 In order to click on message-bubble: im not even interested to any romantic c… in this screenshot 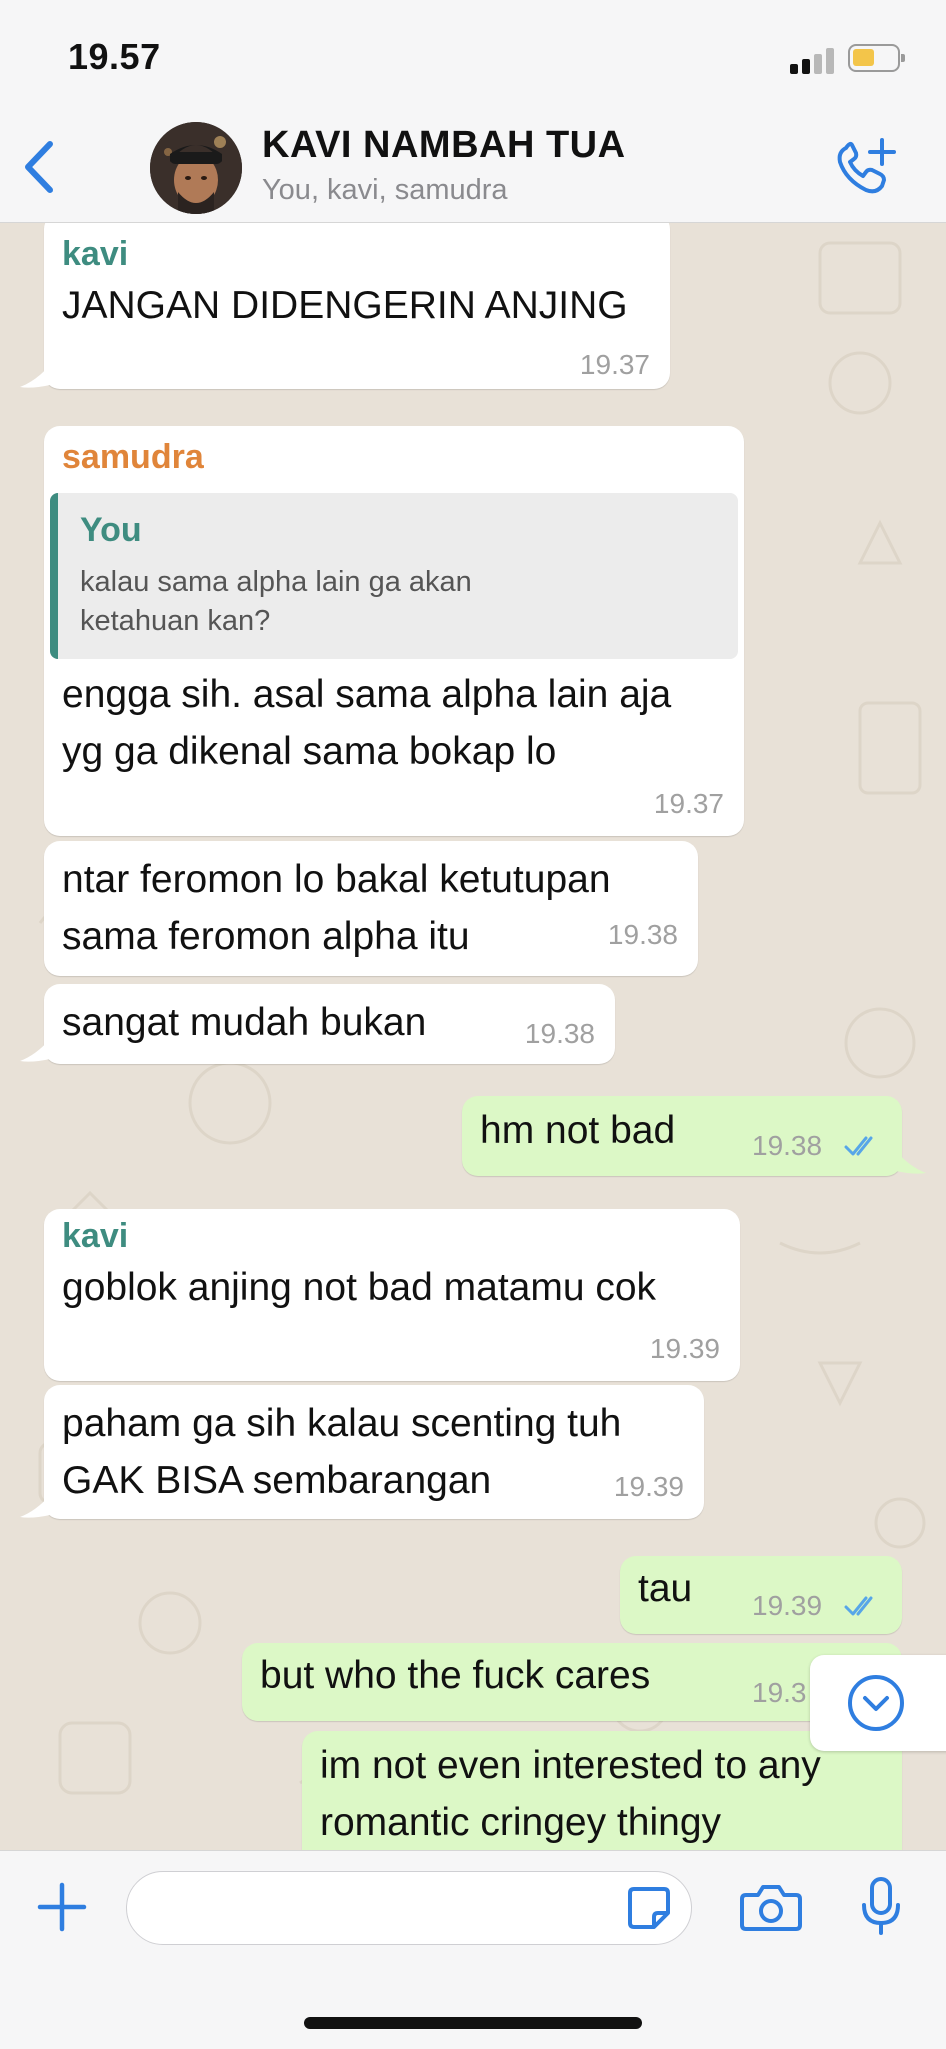, I will do `click(602, 1790)`.